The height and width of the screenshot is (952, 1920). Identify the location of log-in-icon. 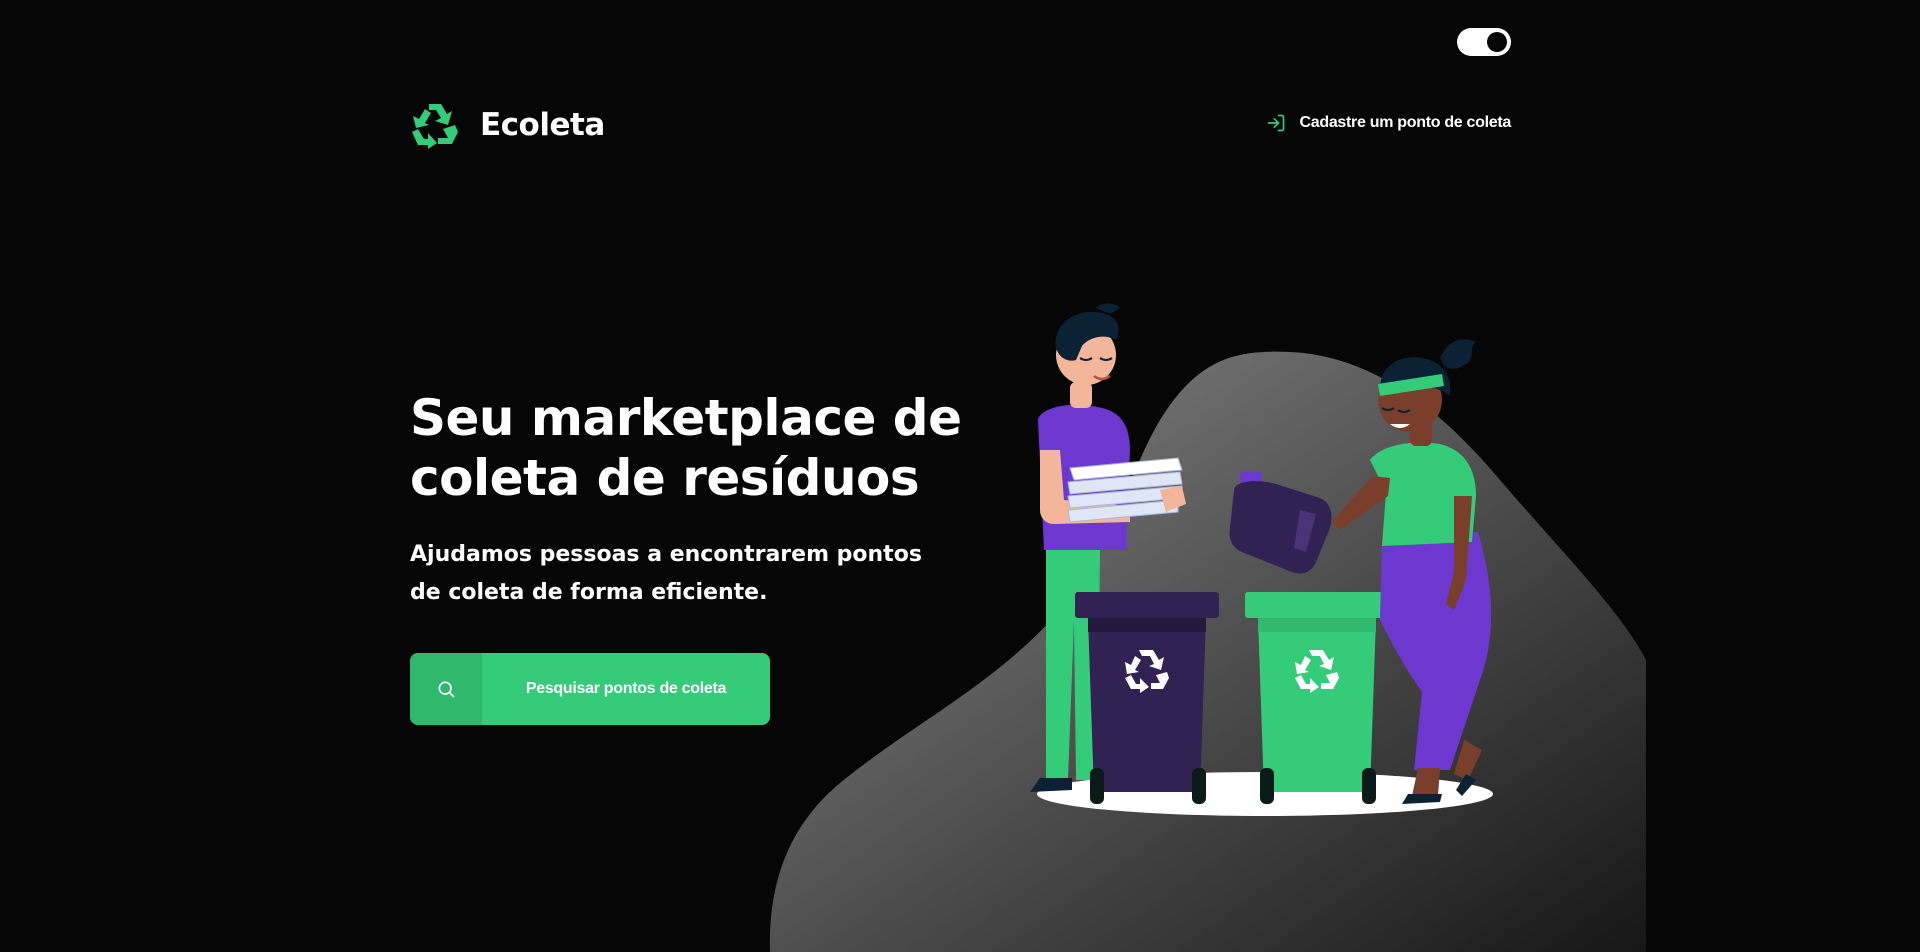
(1275, 123).